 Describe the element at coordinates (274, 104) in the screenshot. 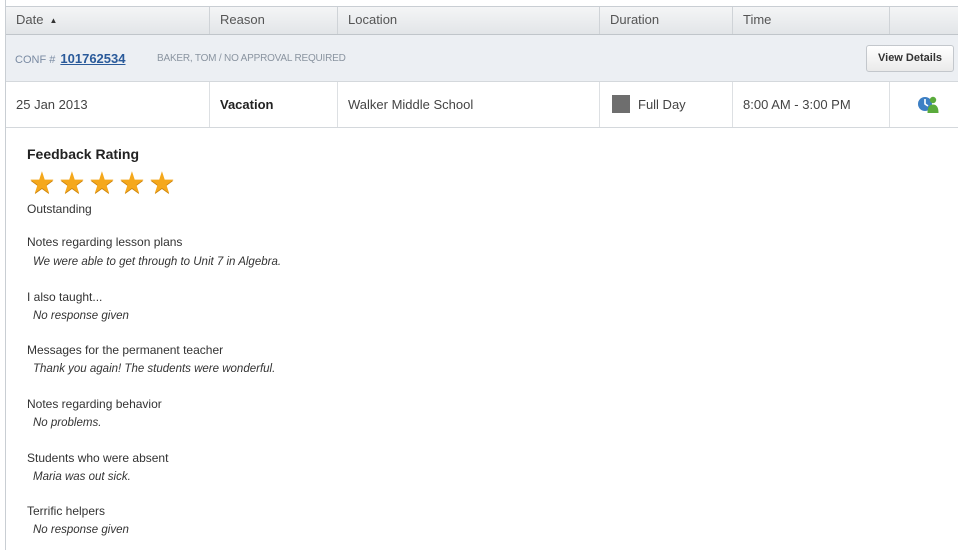

I see `cell-reason: Vacation` at that location.